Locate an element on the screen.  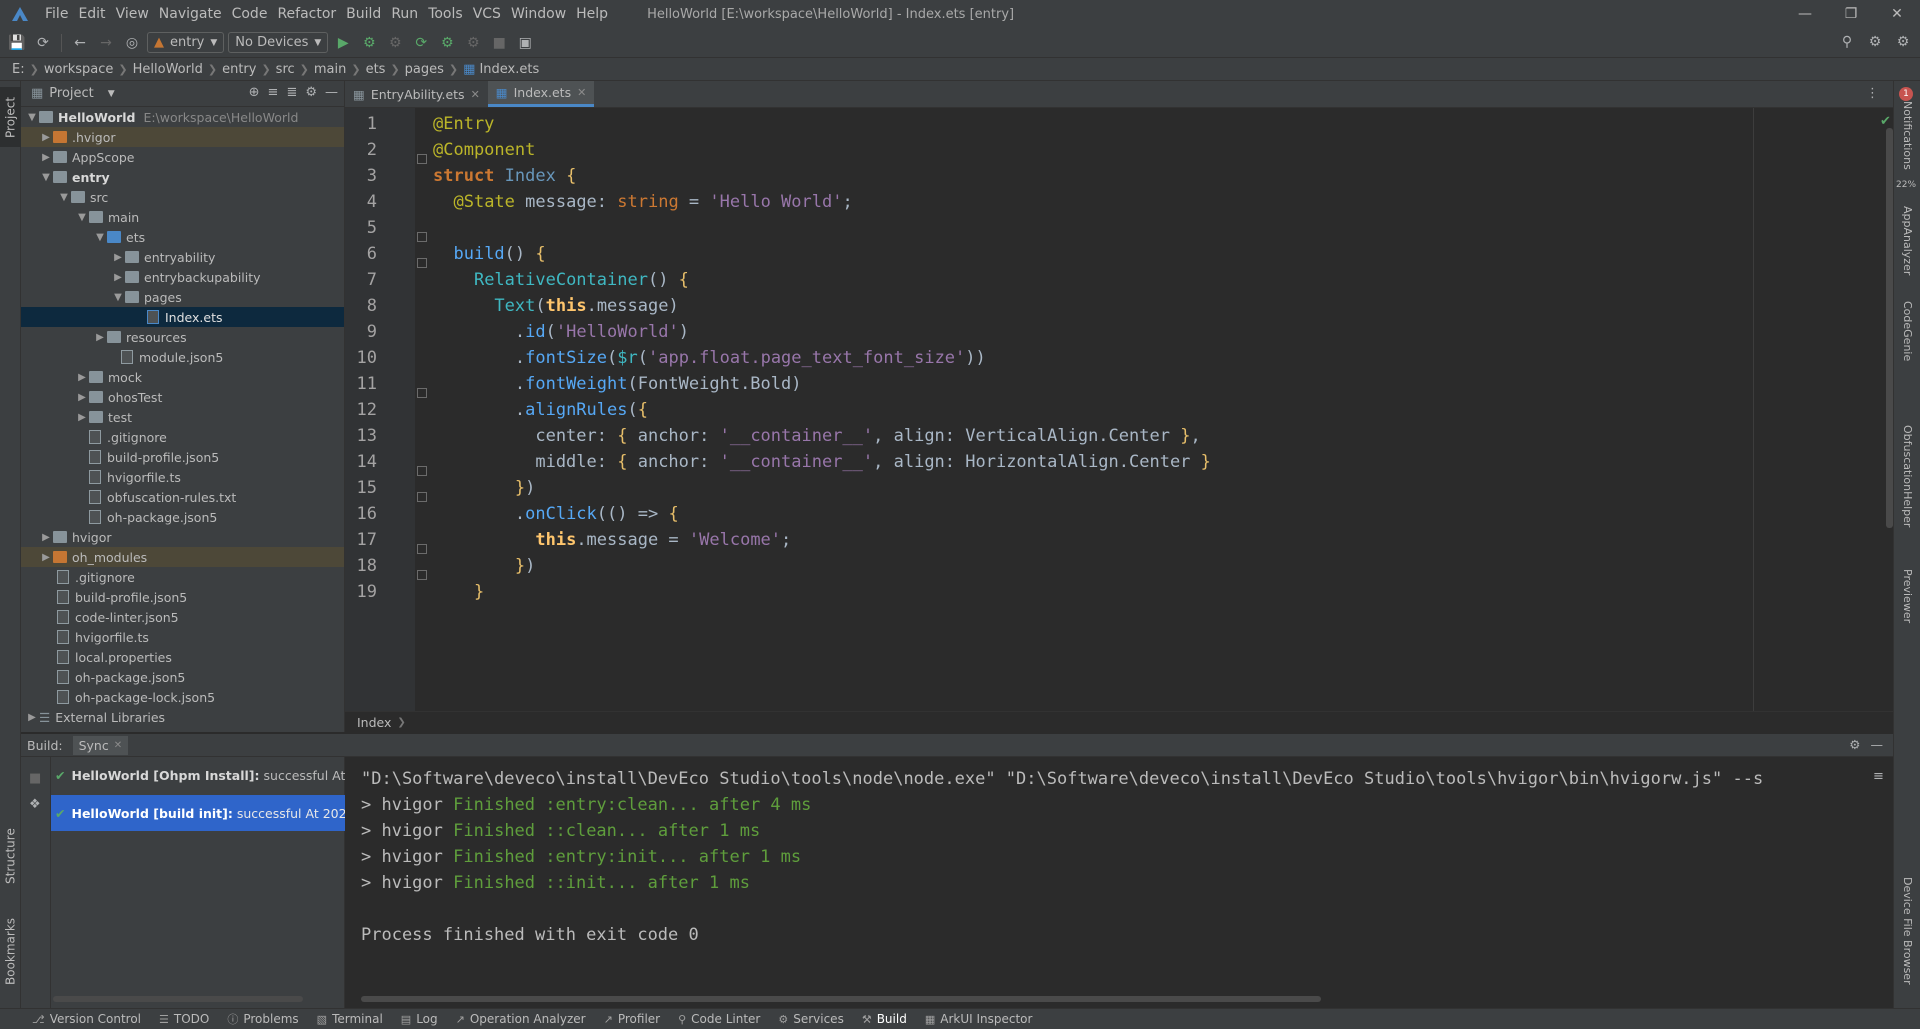
device-manager-icon: ▣ is located at coordinates (525, 43).